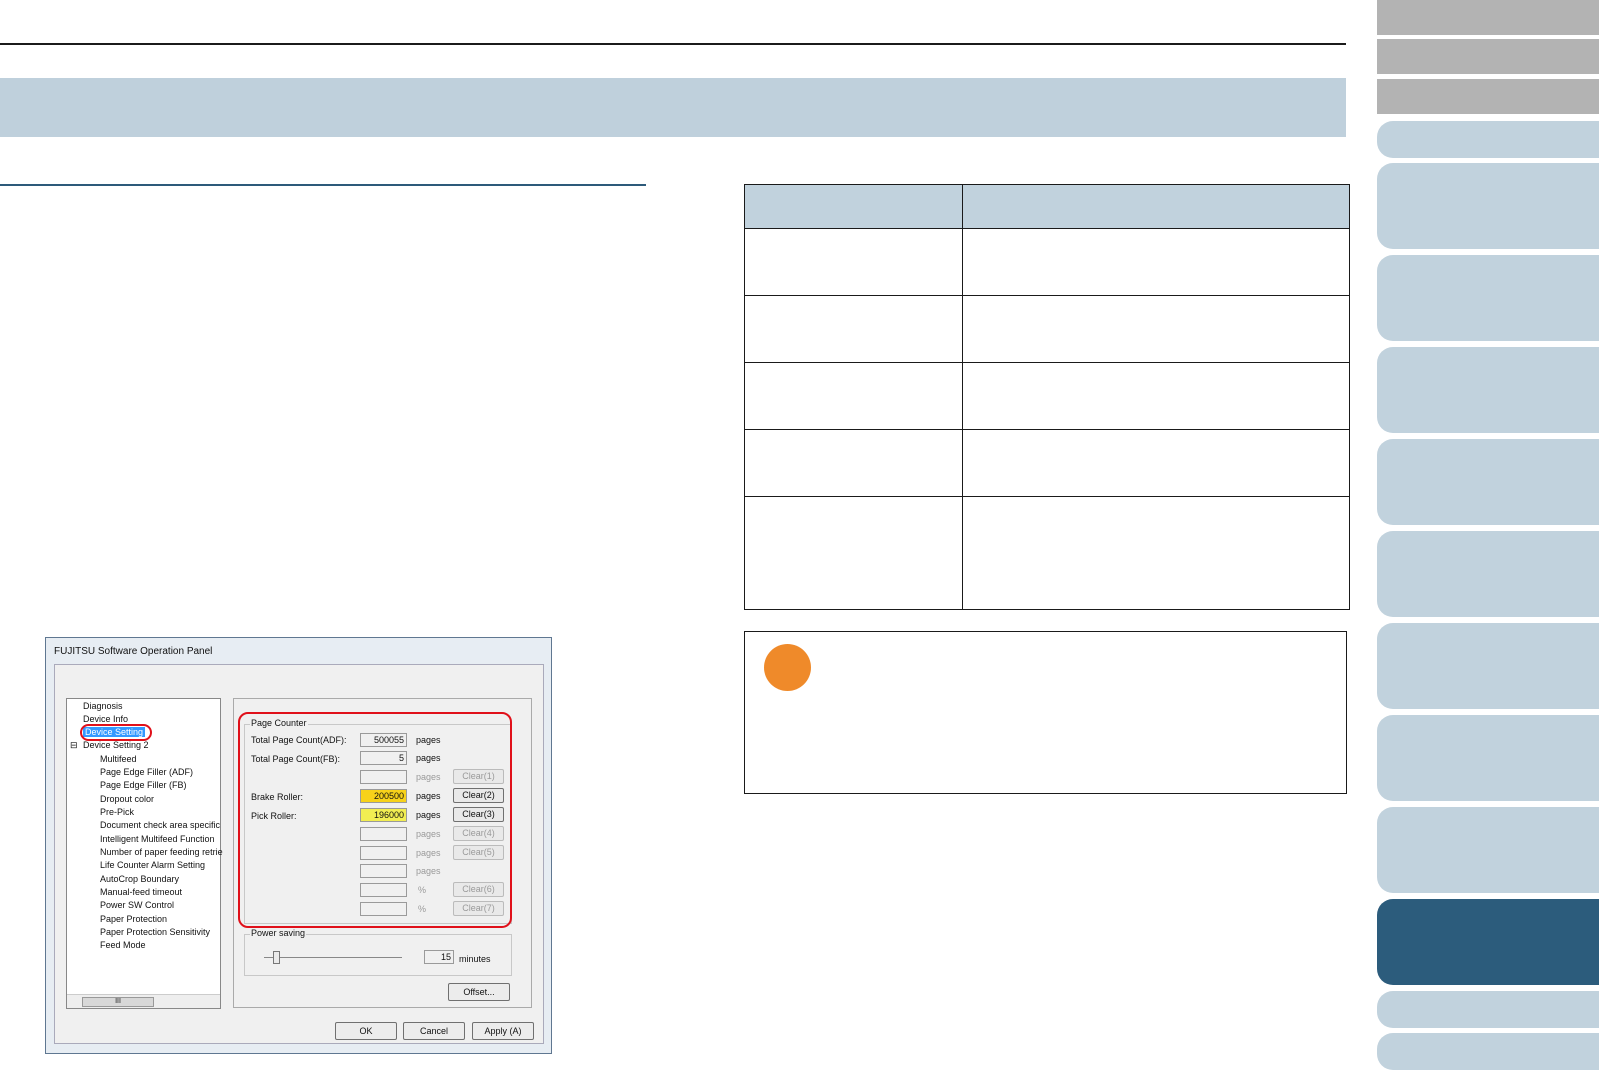  I want to click on settings-table, so click(1047, 397).